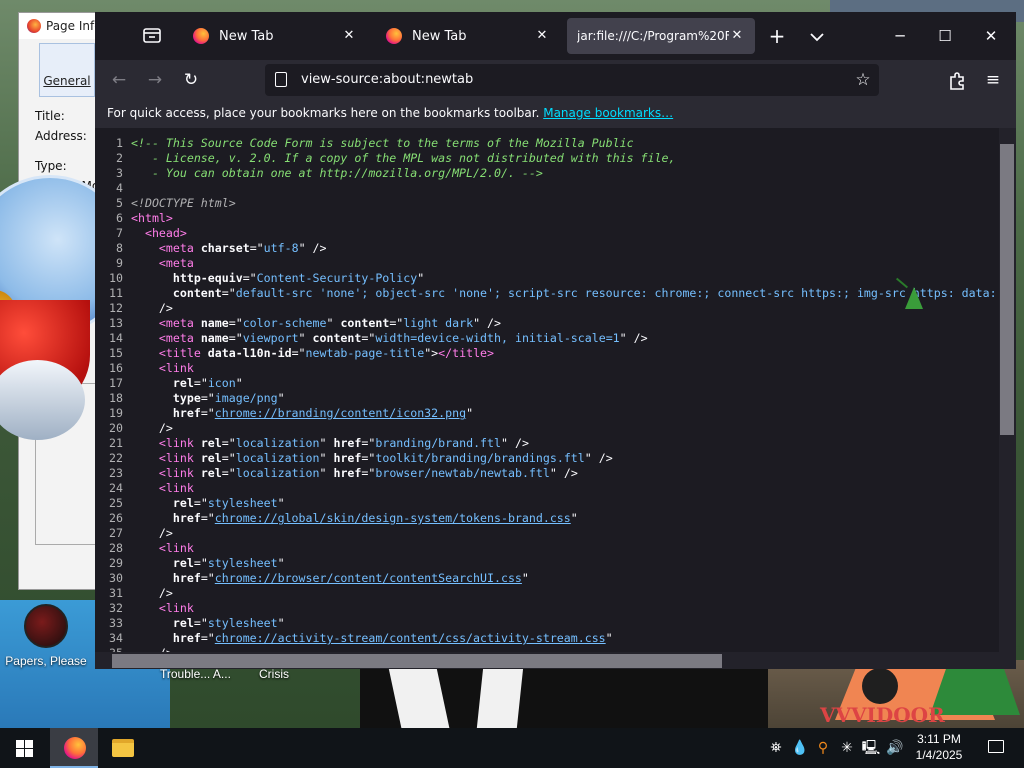 The width and height of the screenshot is (1024, 768). What do you see at coordinates (777, 37) in the screenshot?
I see `new-tab-button: +` at bounding box center [777, 37].